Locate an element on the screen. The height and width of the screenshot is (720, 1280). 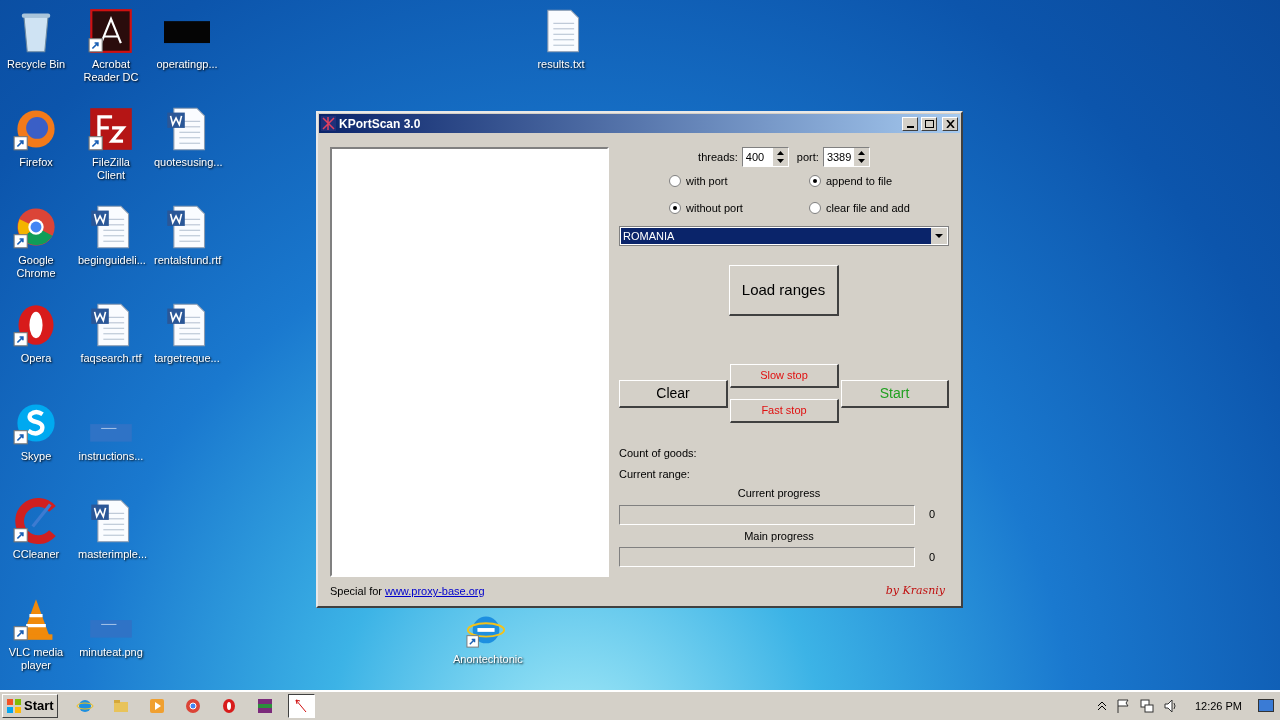
maximize-button is located at coordinates (929, 123).